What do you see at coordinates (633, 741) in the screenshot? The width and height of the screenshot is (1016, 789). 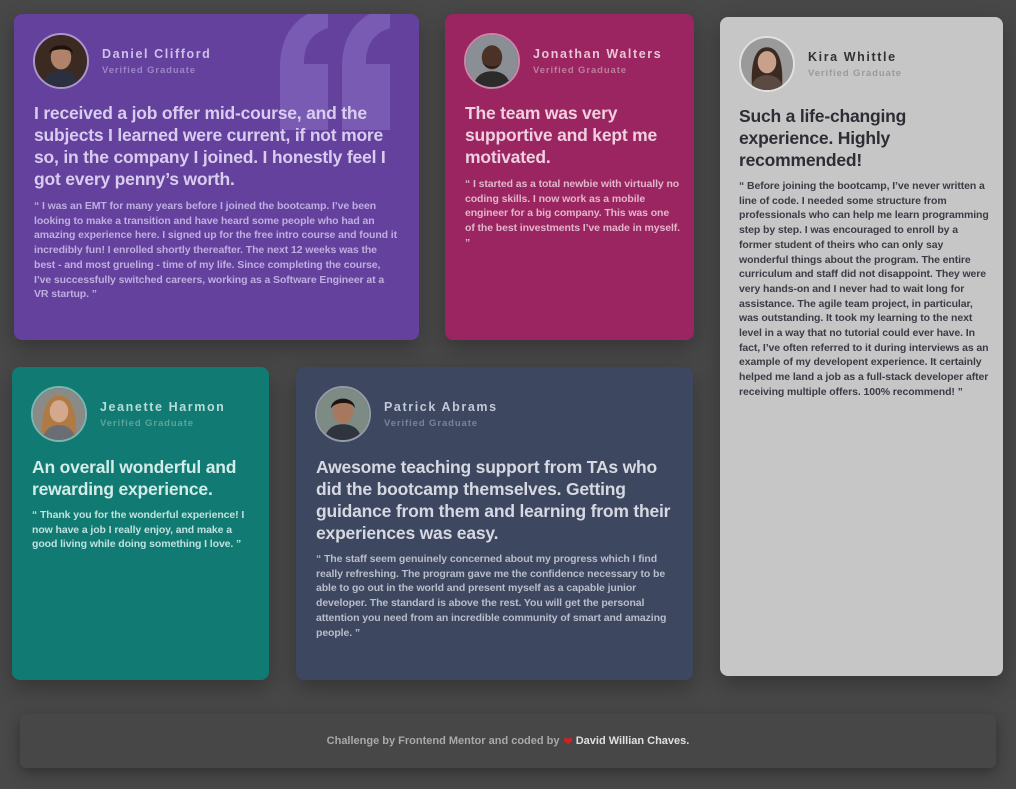 I see `attribution-author: David Willian Chaves.` at bounding box center [633, 741].